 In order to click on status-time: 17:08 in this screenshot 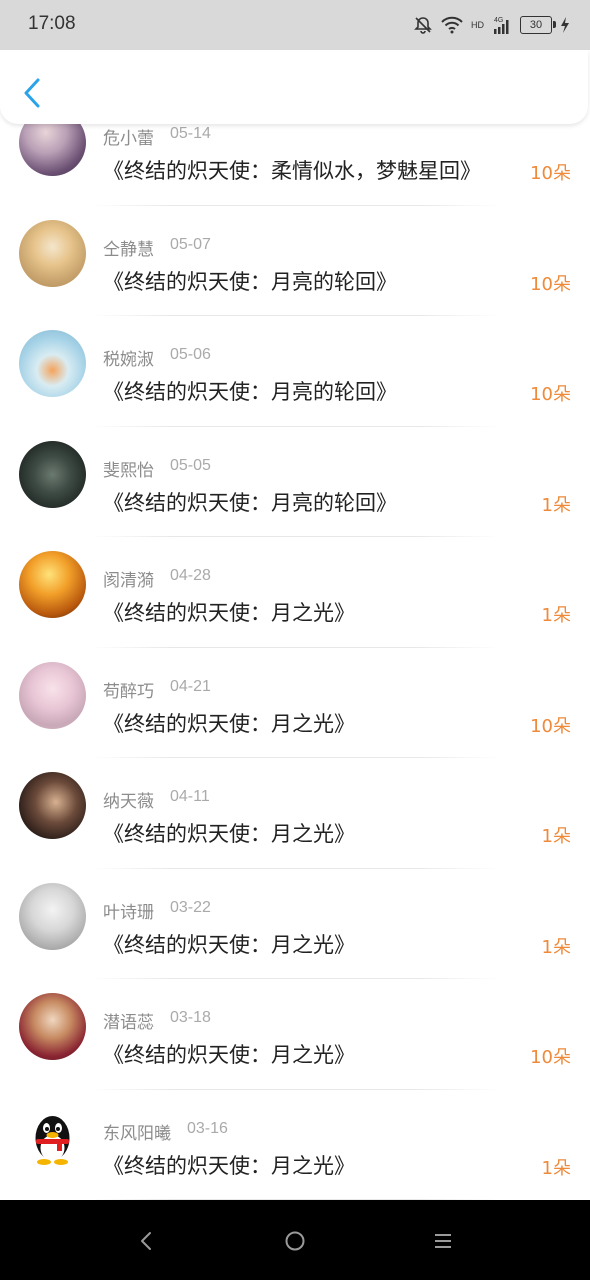, I will do `click(52, 23)`.